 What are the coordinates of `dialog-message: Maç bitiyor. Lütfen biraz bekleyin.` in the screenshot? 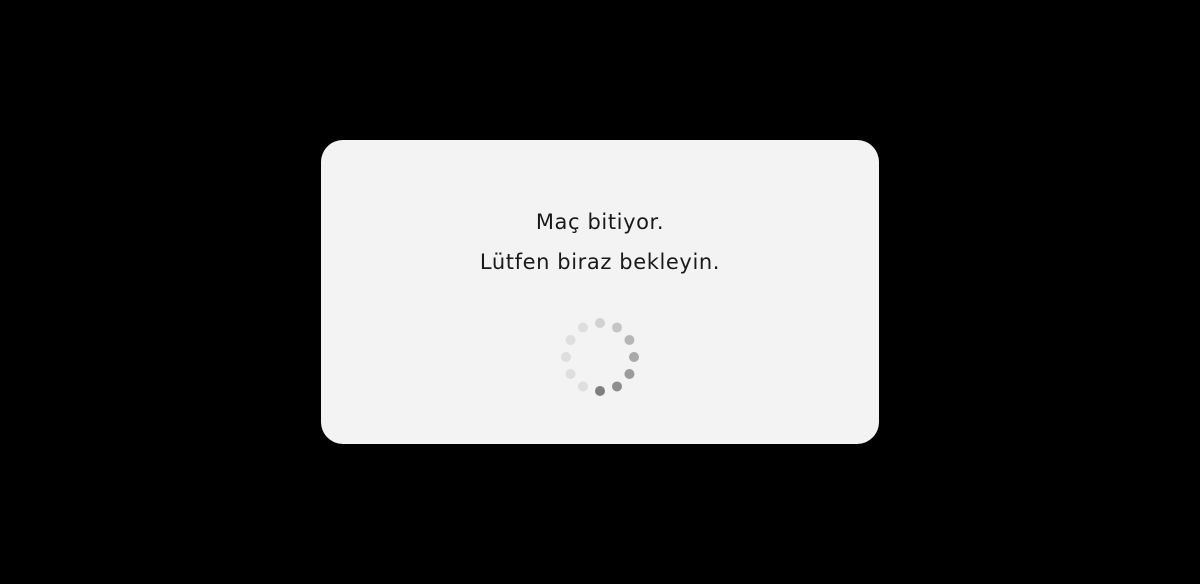 It's located at (600, 242).